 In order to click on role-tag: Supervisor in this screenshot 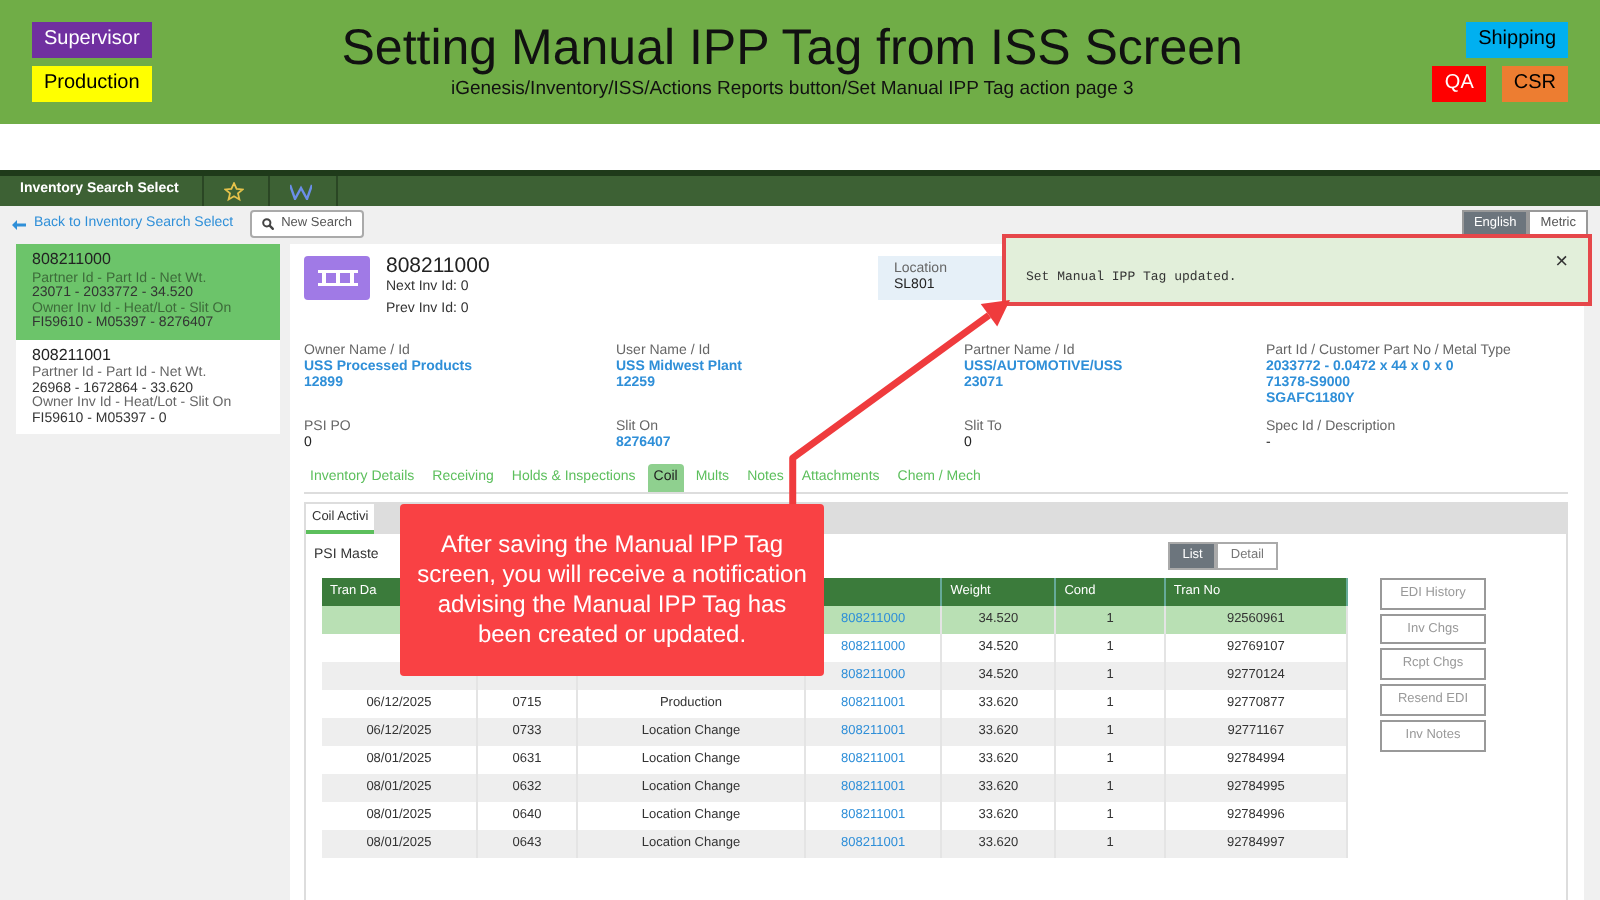, I will do `click(92, 40)`.